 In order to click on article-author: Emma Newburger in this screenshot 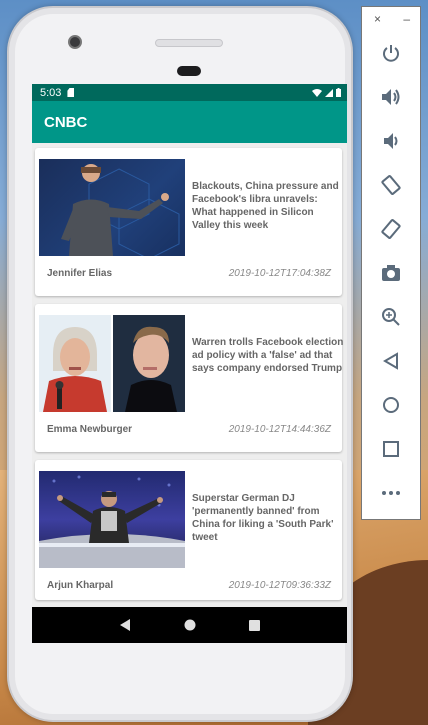, I will do `click(90, 429)`.